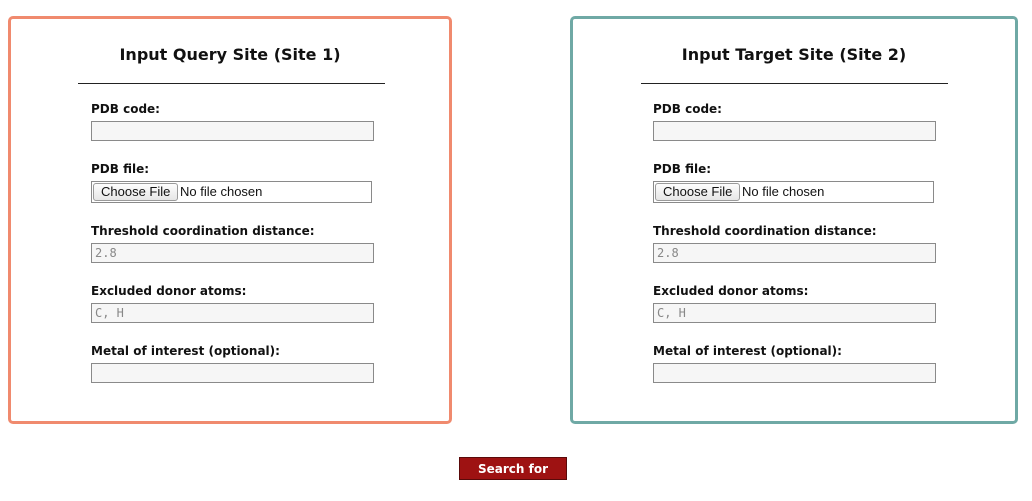 Image resolution: width=1032 pixels, height=501 pixels. I want to click on query-pdb-file-label: PDB file:, so click(120, 169).